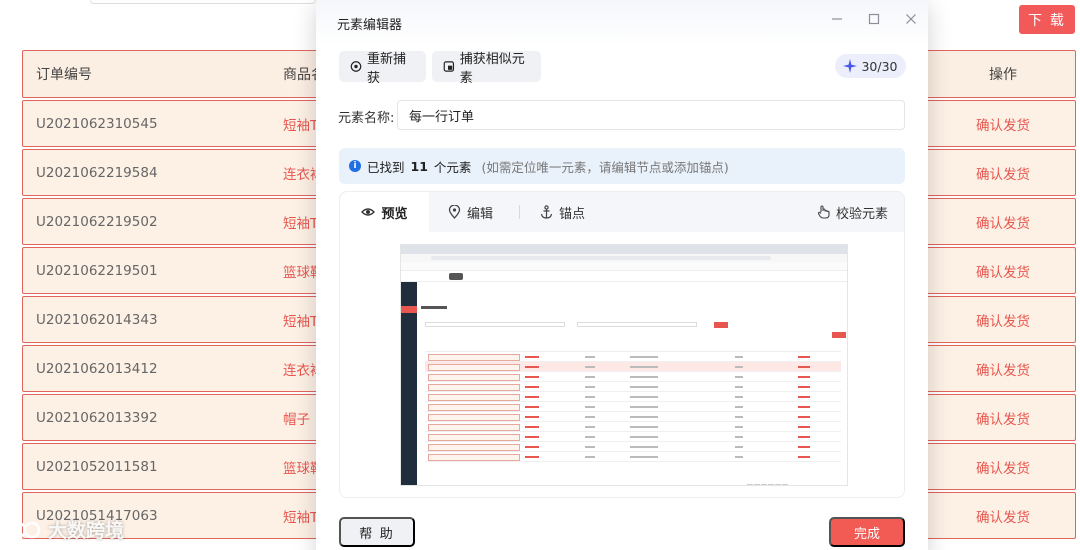  I want to click on info-prefix: 已找到, so click(386, 167).